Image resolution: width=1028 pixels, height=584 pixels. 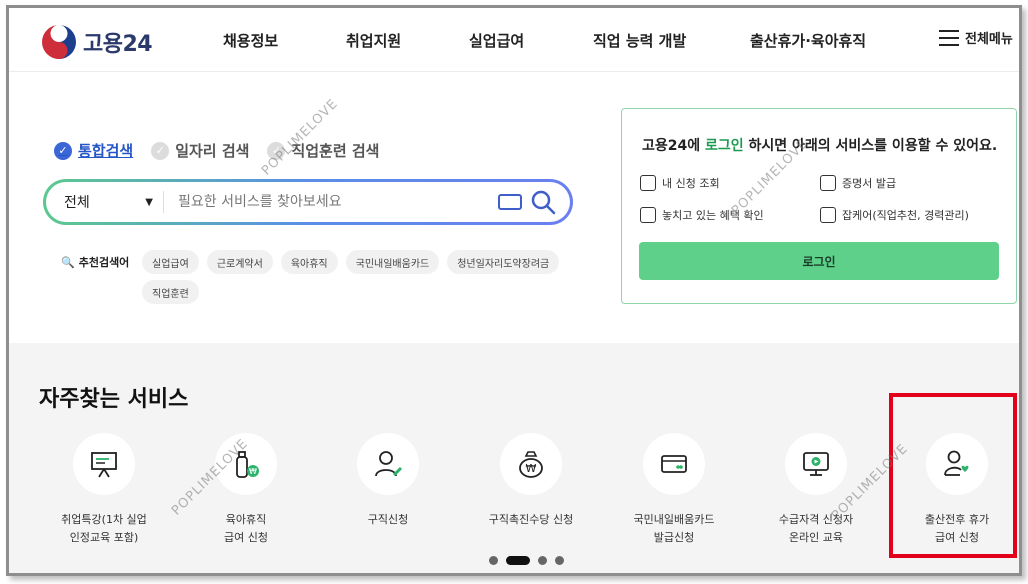 I want to click on search-bar: 전체 ▼, so click(x=308, y=202).